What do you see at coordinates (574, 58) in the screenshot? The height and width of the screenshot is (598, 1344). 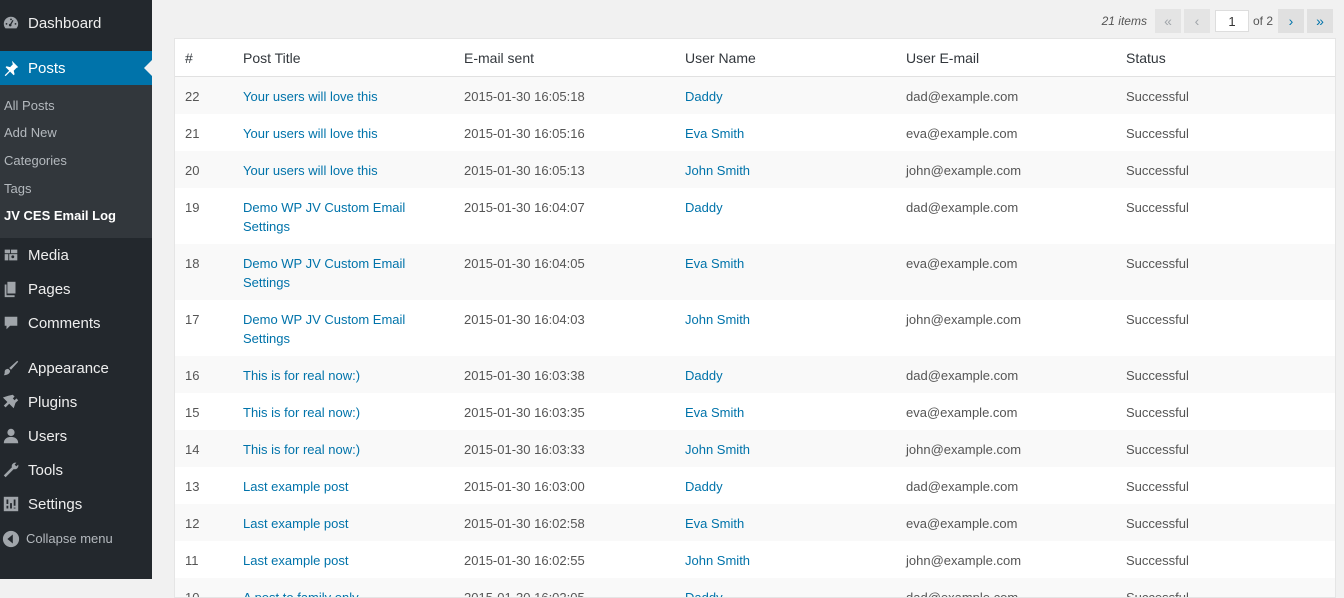 I see `column-header-email-sent: E-mail sent` at bounding box center [574, 58].